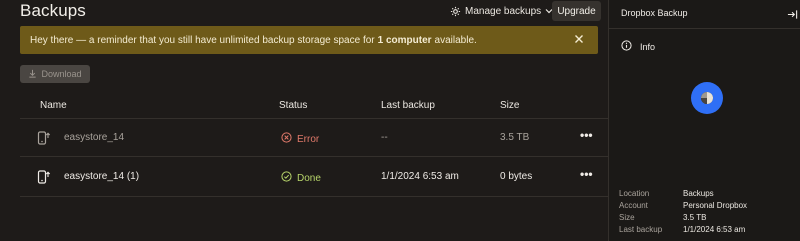  Describe the element at coordinates (638, 46) in the screenshot. I see `info-section: Info` at that location.